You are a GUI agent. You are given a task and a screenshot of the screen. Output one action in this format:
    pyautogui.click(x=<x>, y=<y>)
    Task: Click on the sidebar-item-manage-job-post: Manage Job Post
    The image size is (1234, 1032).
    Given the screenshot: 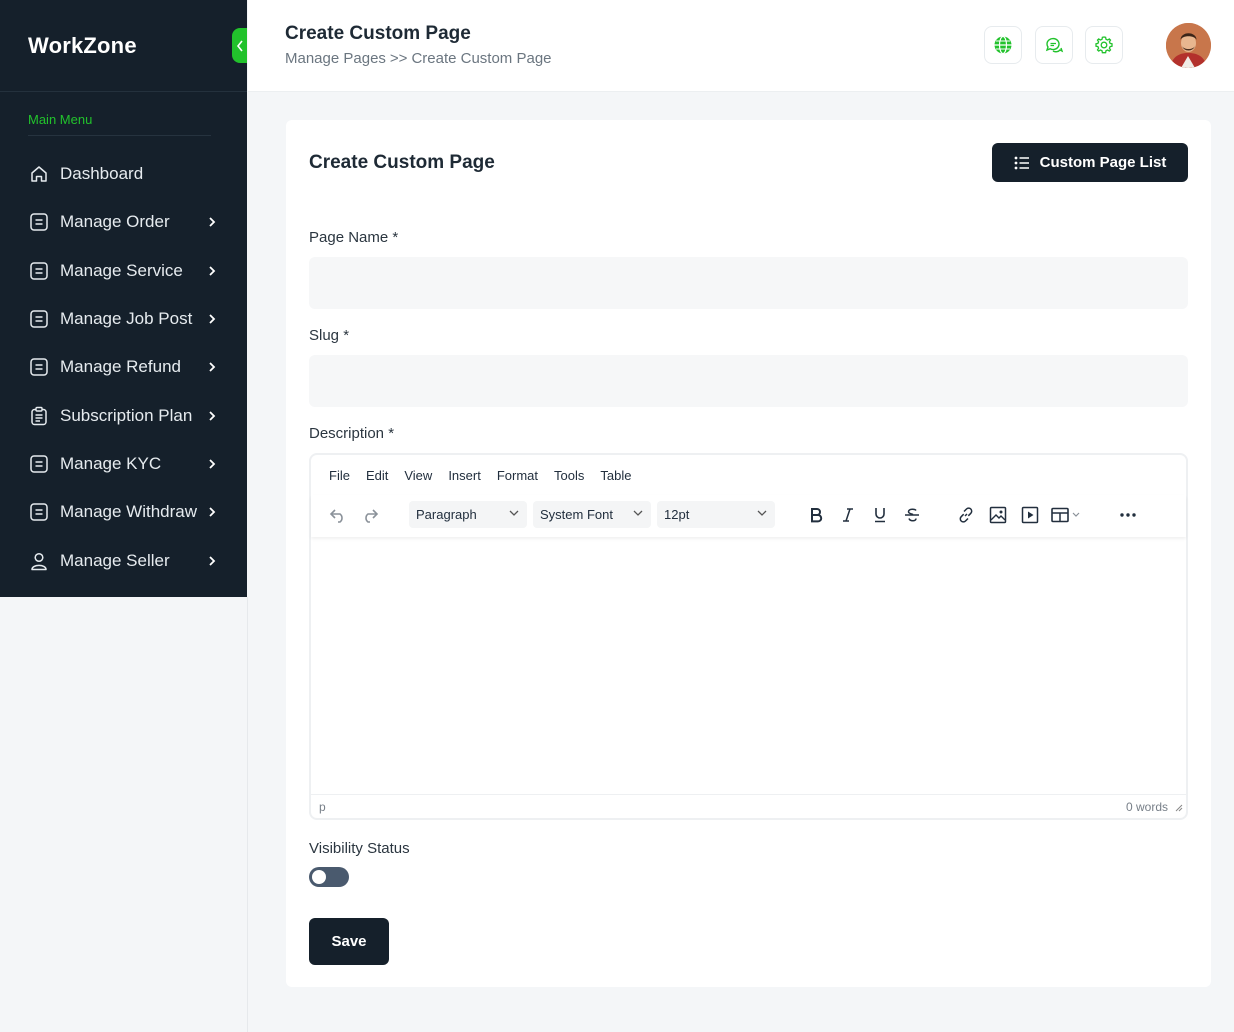 What is the action you would take?
    pyautogui.click(x=123, y=319)
    